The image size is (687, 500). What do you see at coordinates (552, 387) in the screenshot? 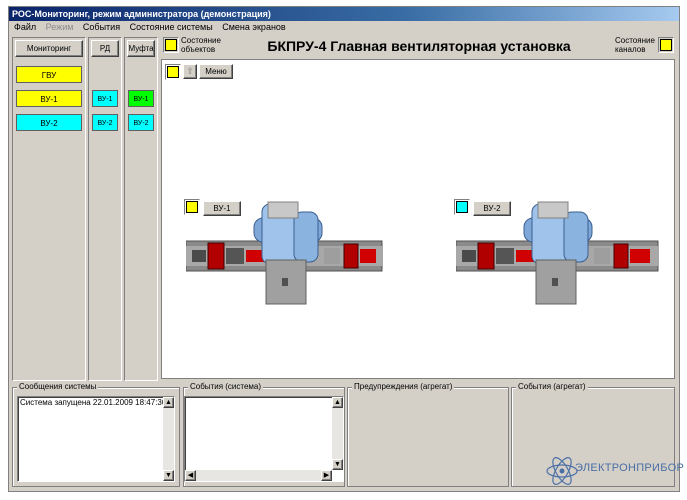
I see `unit-events-title: События (агрегат)` at bounding box center [552, 387].